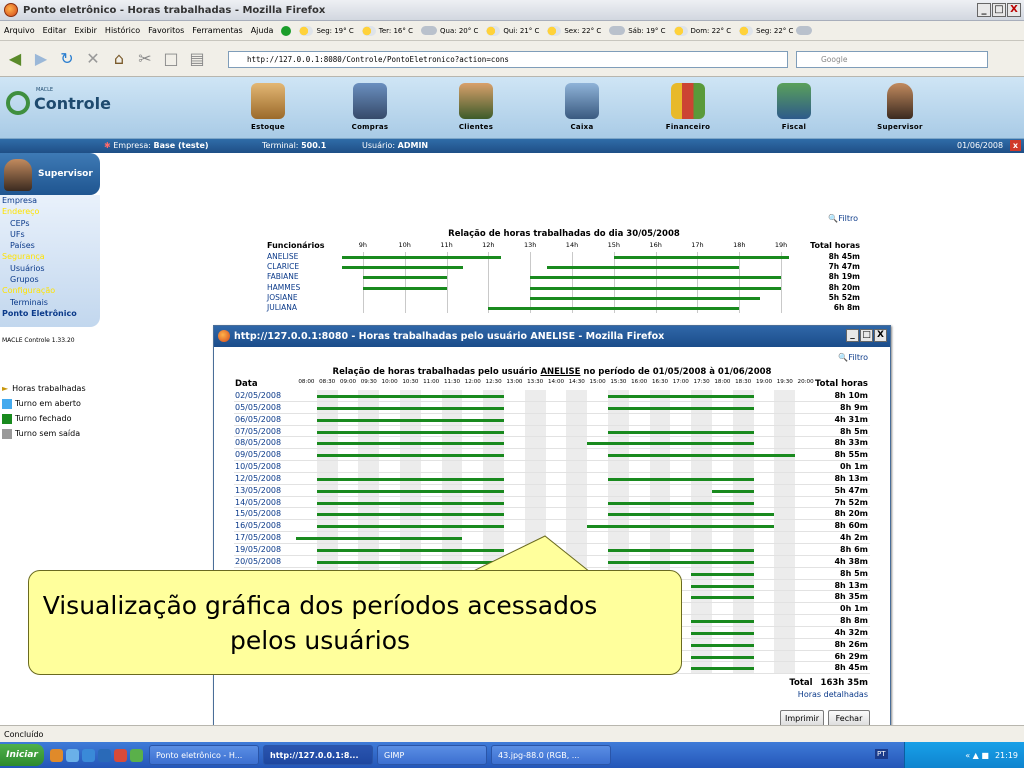 This screenshot has width=1024, height=768. What do you see at coordinates (44, 388) in the screenshot?
I see `legend-item: ► Horas trabalhadas` at bounding box center [44, 388].